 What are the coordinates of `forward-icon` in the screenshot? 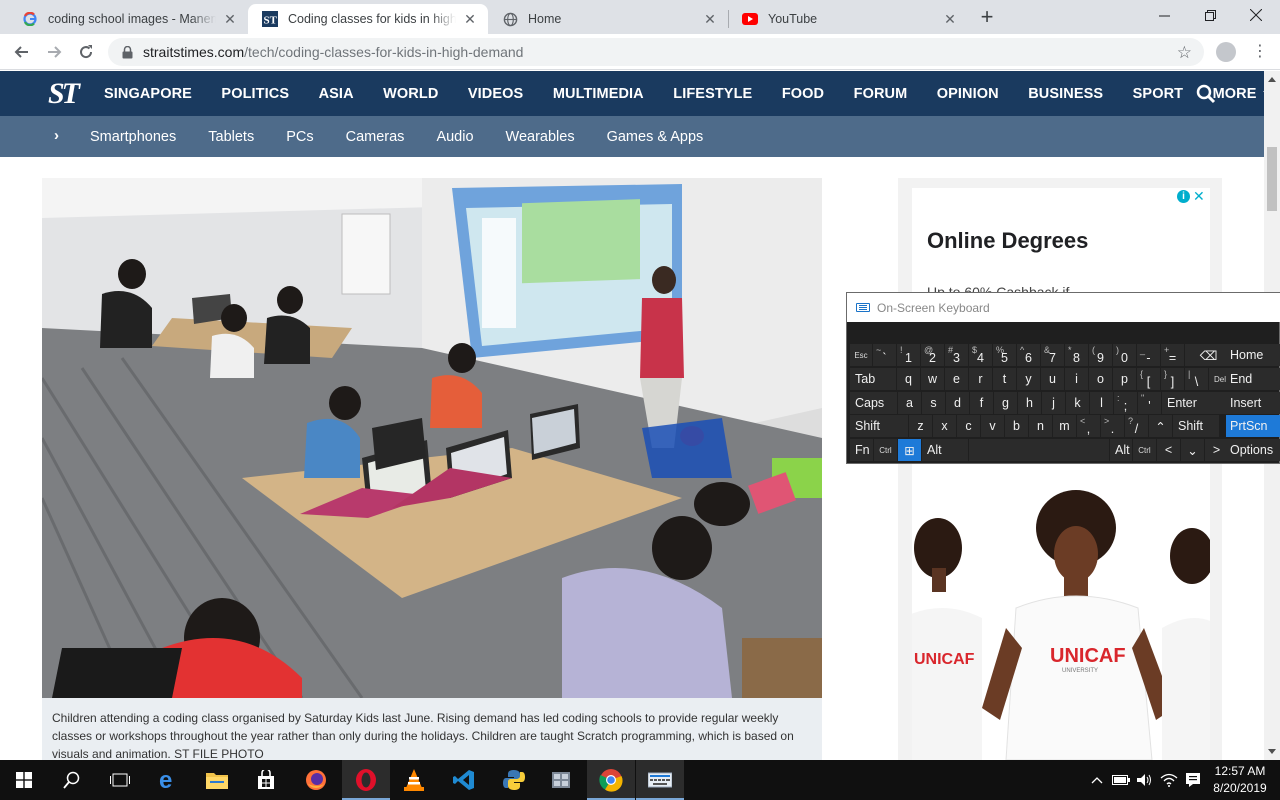 It's located at (54, 52).